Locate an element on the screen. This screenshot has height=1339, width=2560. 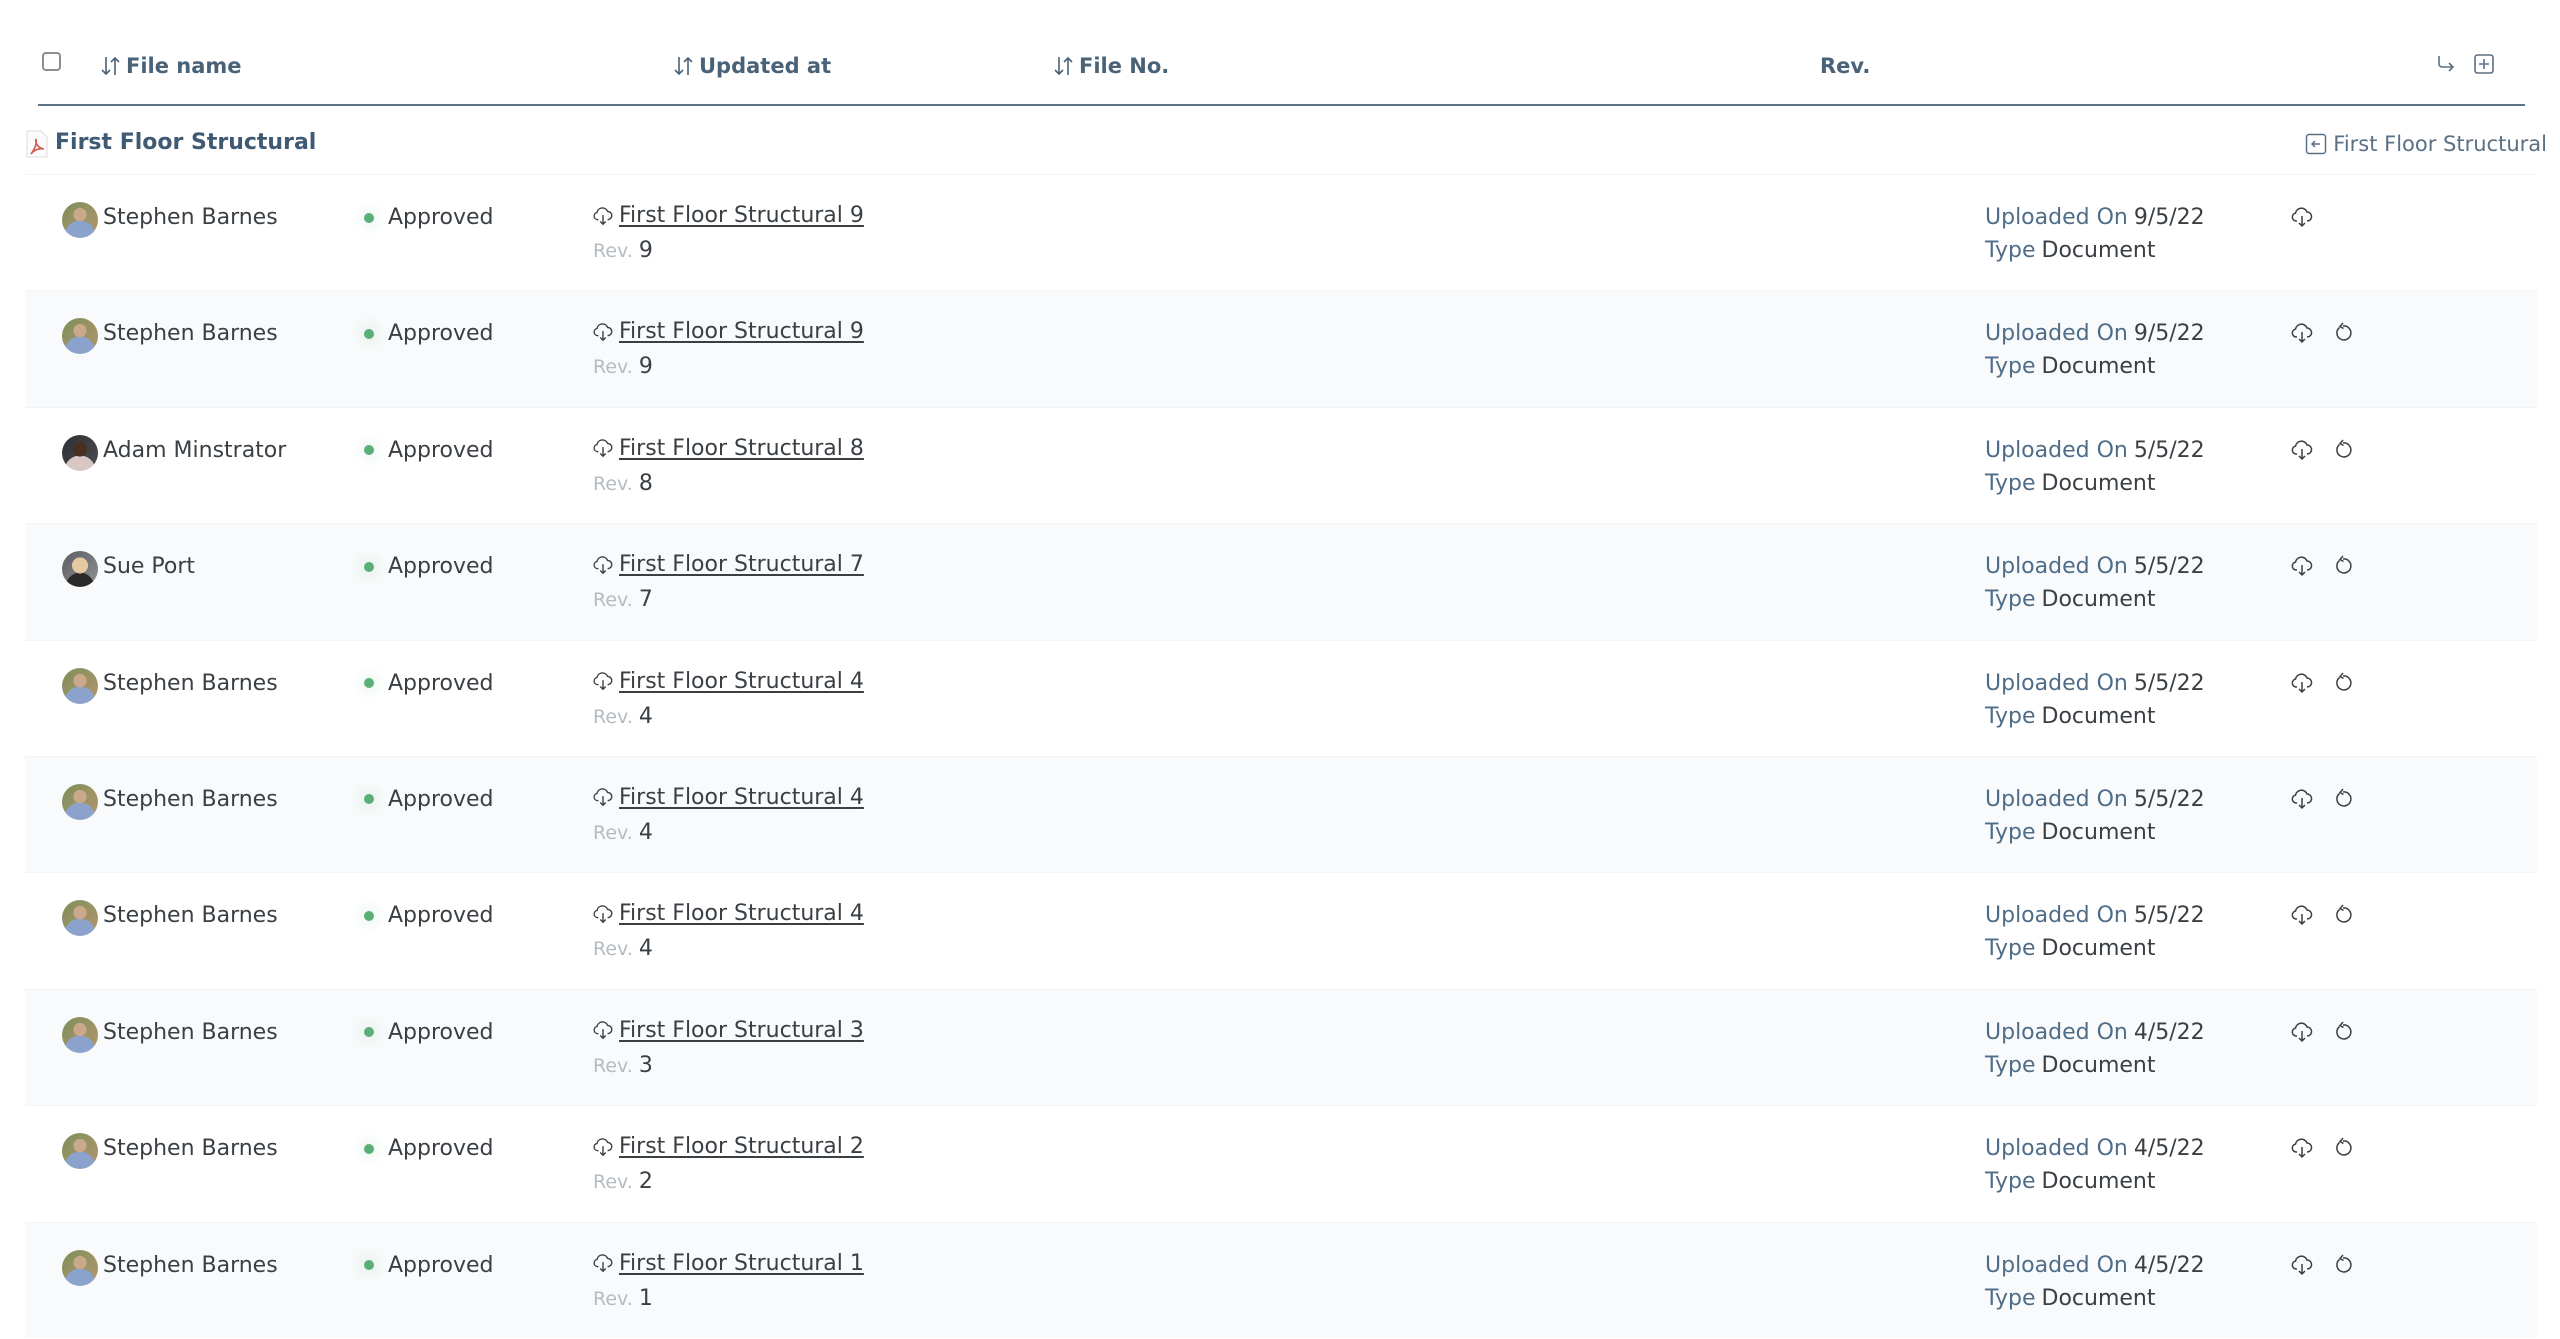
file-link: First Floor Structural 8 is located at coordinates (741, 448).